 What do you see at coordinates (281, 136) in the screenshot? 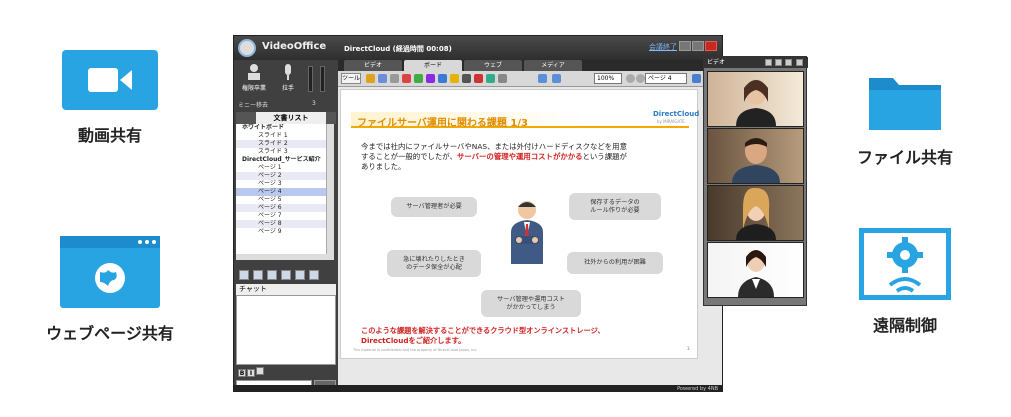
I see `tree-item: スライド 1` at bounding box center [281, 136].